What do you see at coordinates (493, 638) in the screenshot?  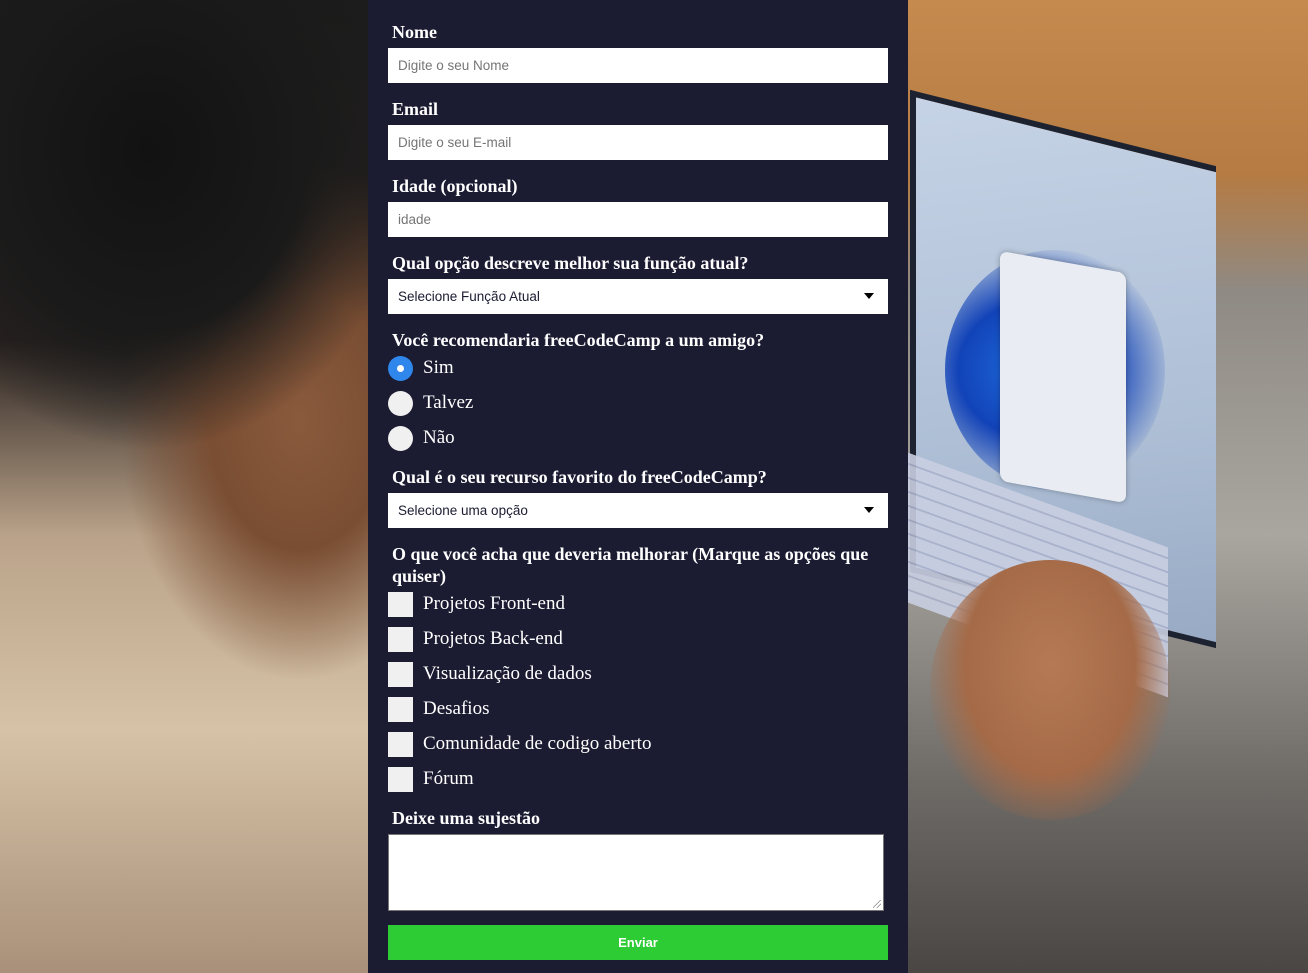 I see `checkbox-label: Projetos Back-end` at bounding box center [493, 638].